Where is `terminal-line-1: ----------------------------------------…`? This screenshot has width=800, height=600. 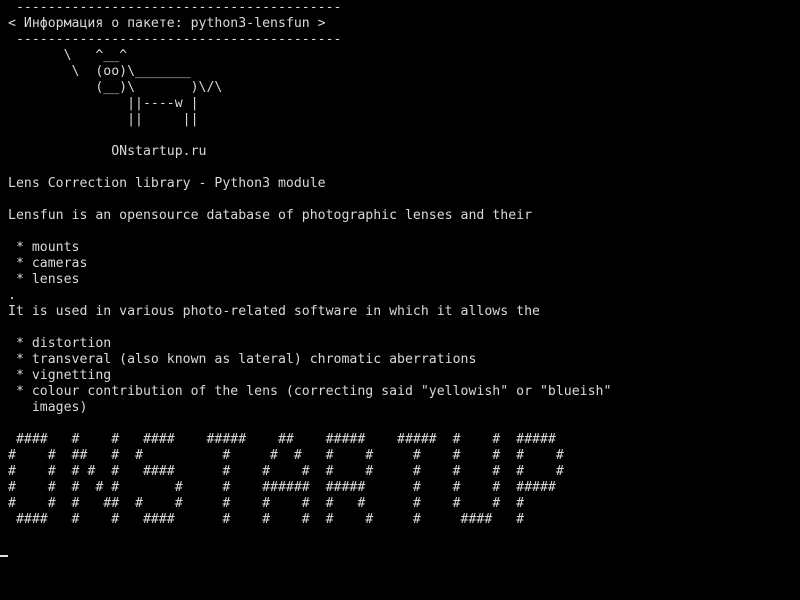
terminal-line-1: ----------------------------------------… is located at coordinates (175, 7).